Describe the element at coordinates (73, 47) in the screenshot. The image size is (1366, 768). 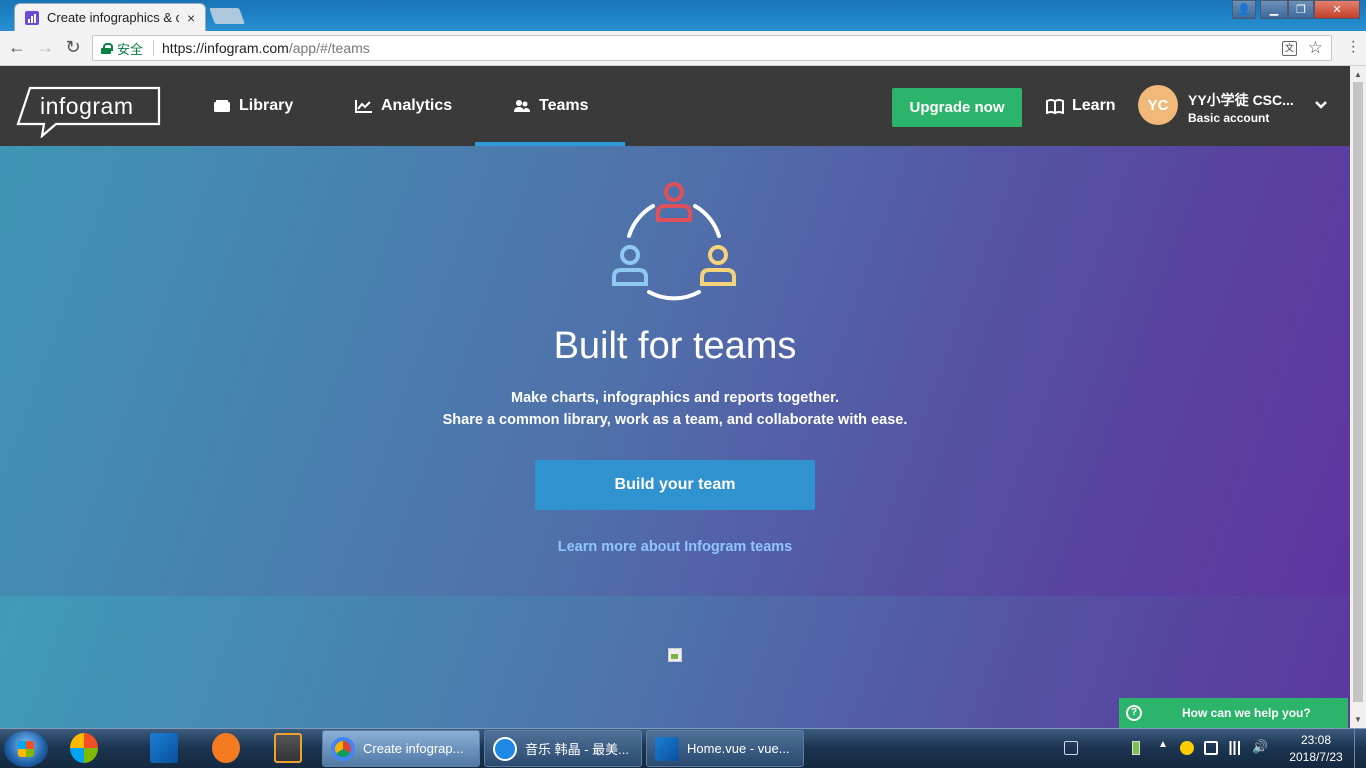
I see `reload-icon: ↻` at that location.